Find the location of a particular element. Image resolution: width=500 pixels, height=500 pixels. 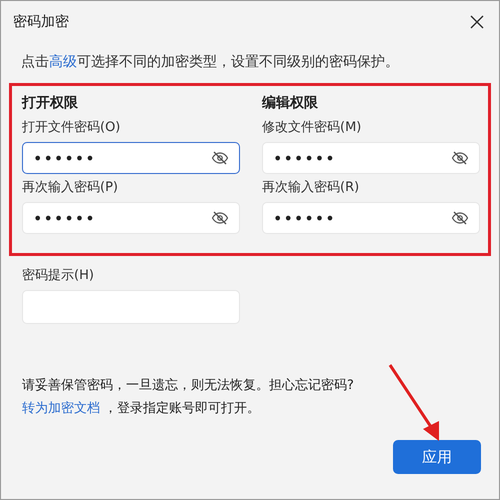

field-label: 修改文件密码(M) is located at coordinates (312, 128).